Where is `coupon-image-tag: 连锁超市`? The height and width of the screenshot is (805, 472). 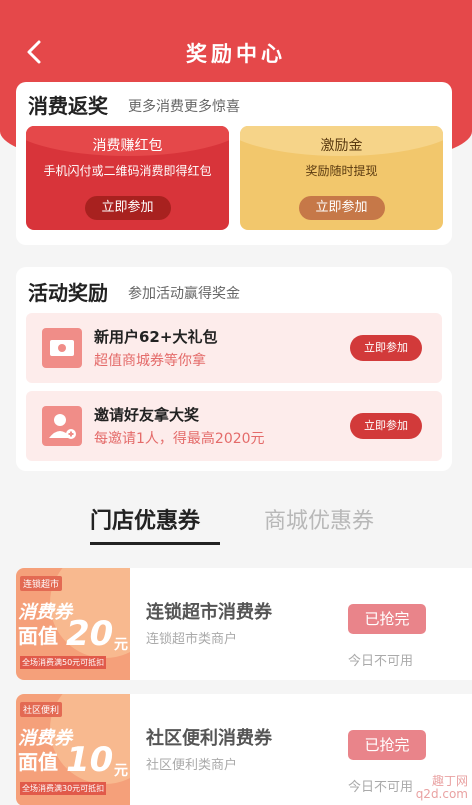
coupon-image-tag: 连锁超市 is located at coordinates (41, 583).